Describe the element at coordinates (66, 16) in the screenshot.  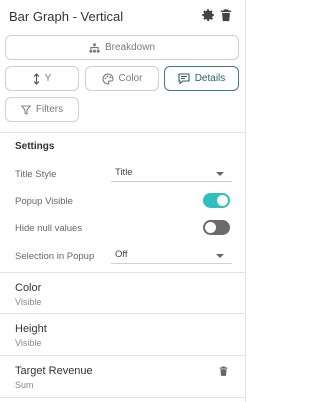
I see `panel-title: Bar Graph - Vertical` at that location.